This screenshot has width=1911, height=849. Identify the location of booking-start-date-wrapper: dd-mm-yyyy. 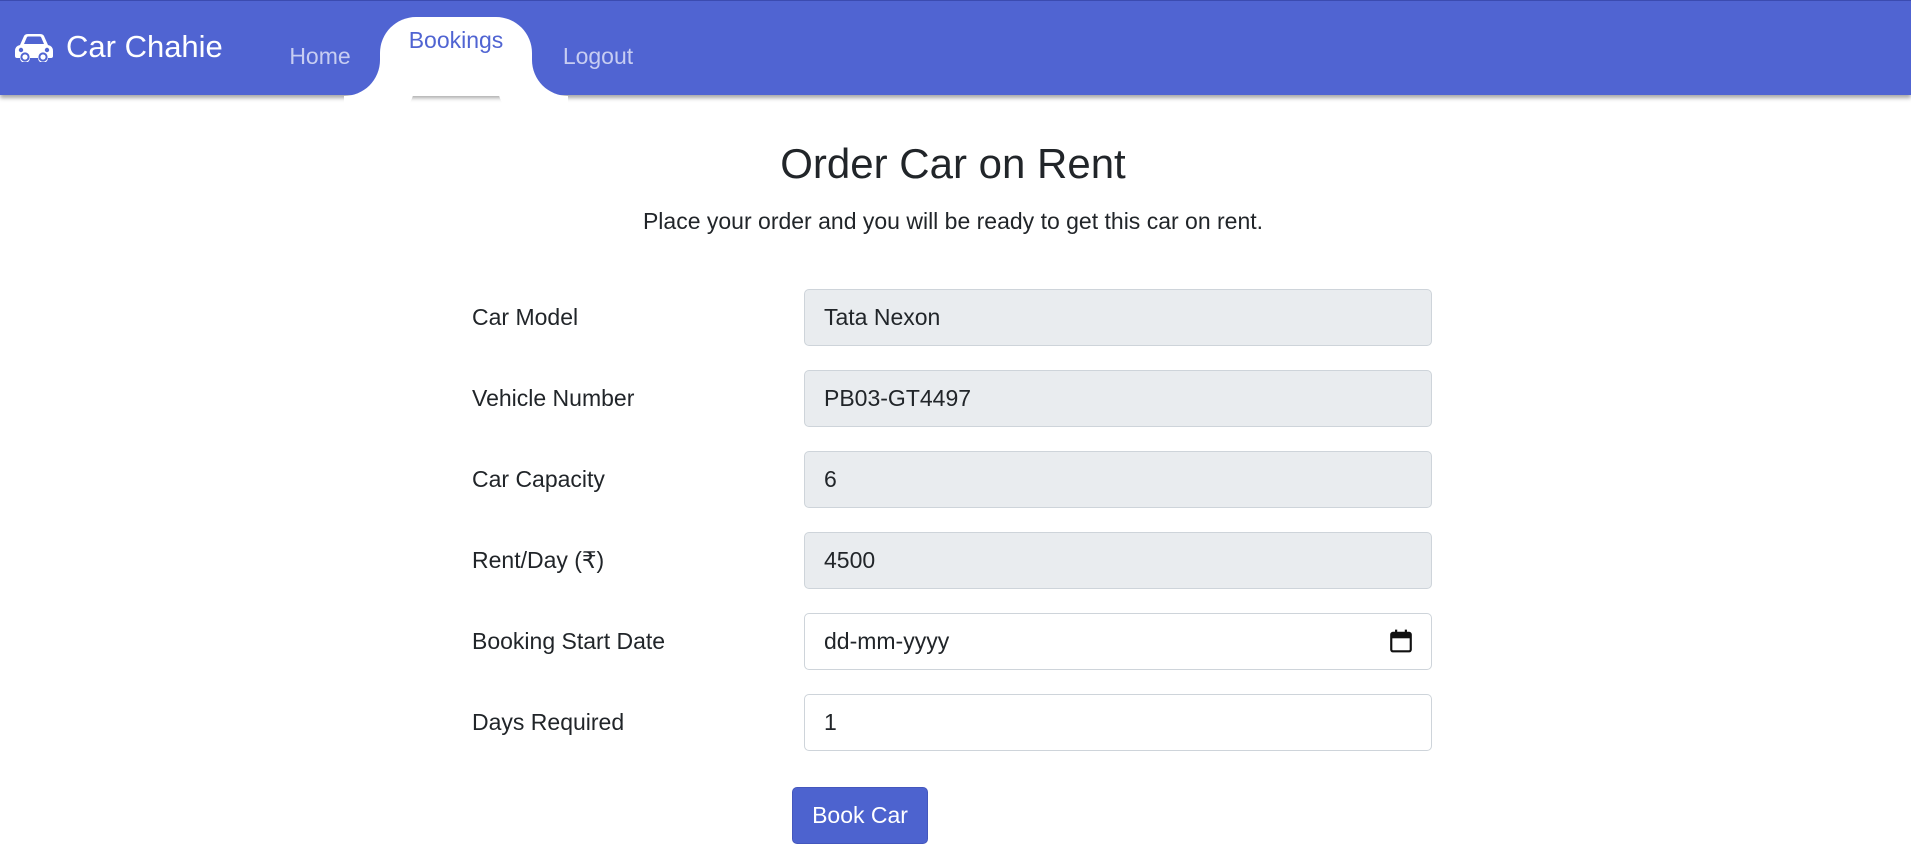
(1118, 641).